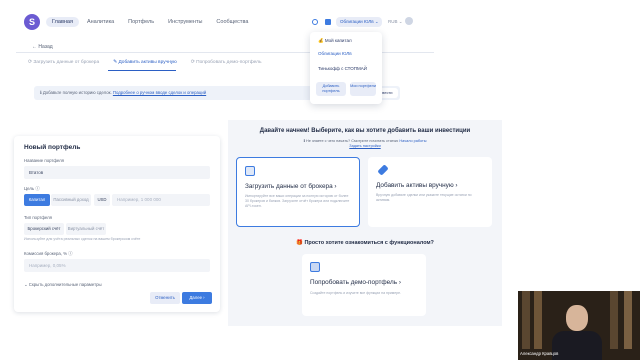 The image size is (640, 360). What do you see at coordinates (32, 188) in the screenshot?
I see `goal-label: Цель ⓘ` at bounding box center [32, 188].